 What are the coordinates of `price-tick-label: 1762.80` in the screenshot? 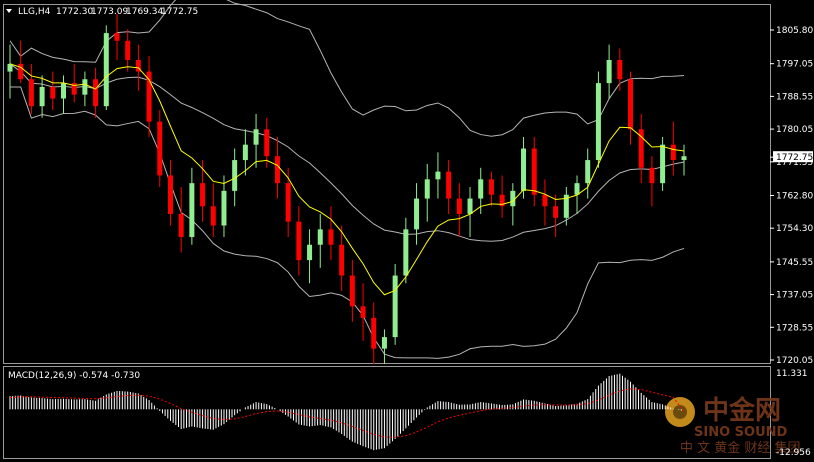 It's located at (794, 196).